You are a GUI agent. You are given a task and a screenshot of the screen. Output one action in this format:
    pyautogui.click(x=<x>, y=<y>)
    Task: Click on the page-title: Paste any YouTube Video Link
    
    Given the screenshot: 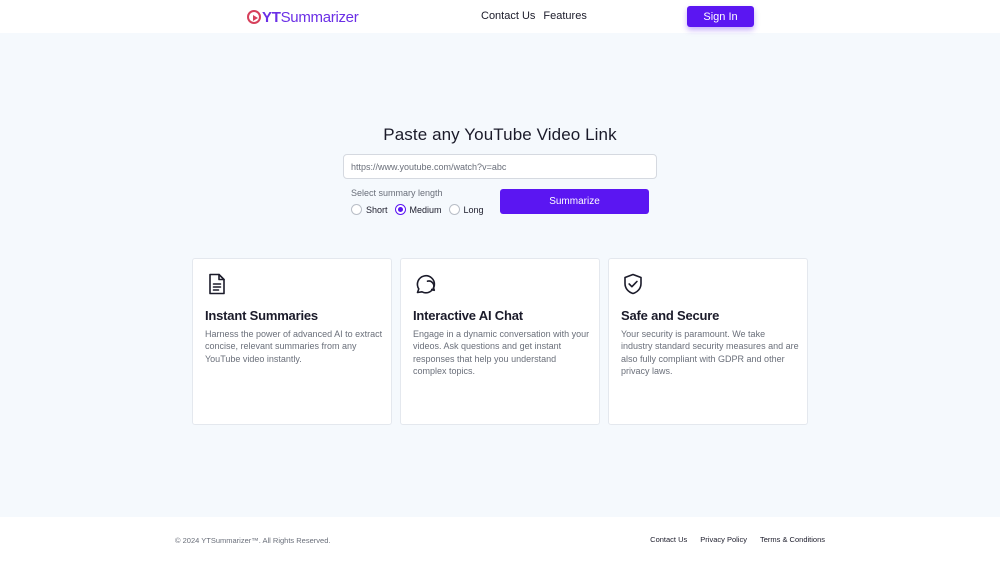 What is the action you would take?
    pyautogui.click(x=500, y=134)
    